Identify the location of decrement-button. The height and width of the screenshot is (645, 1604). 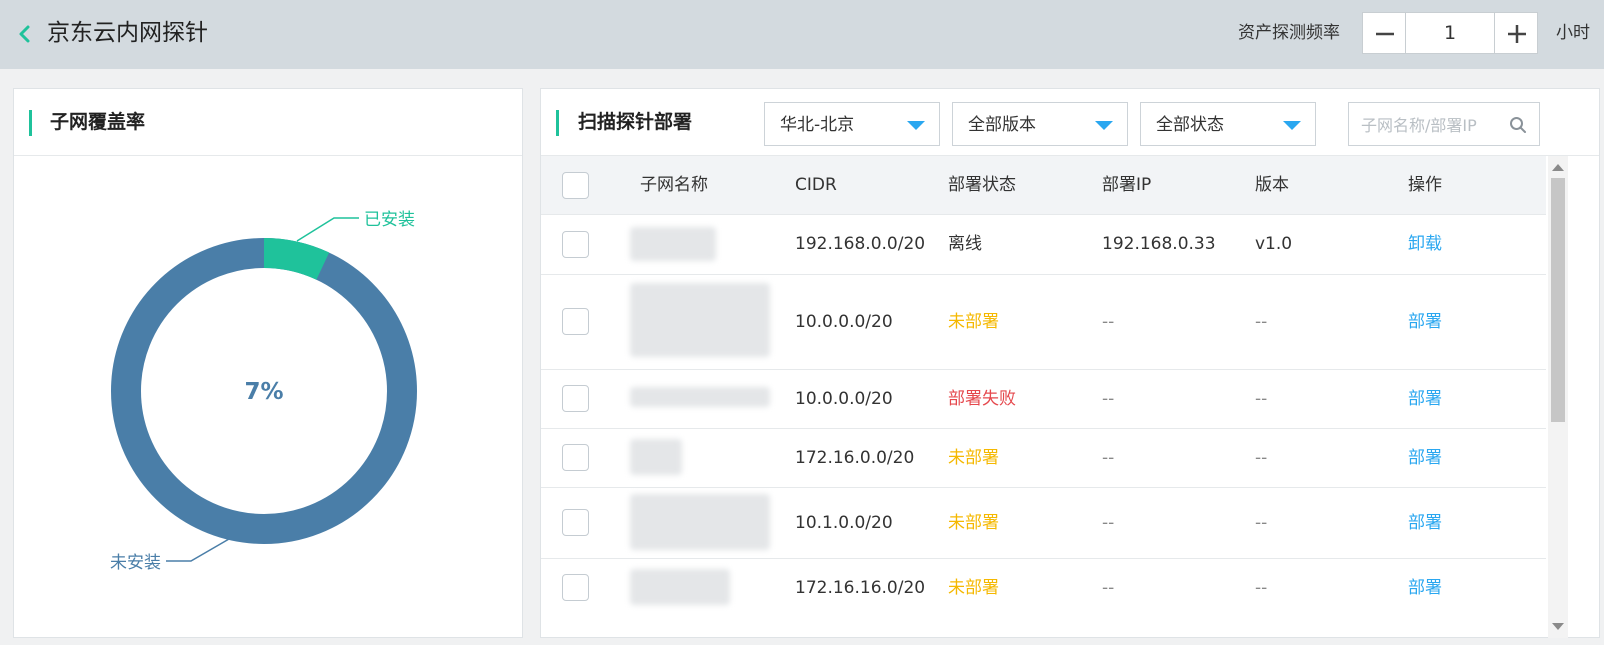
(1384, 33).